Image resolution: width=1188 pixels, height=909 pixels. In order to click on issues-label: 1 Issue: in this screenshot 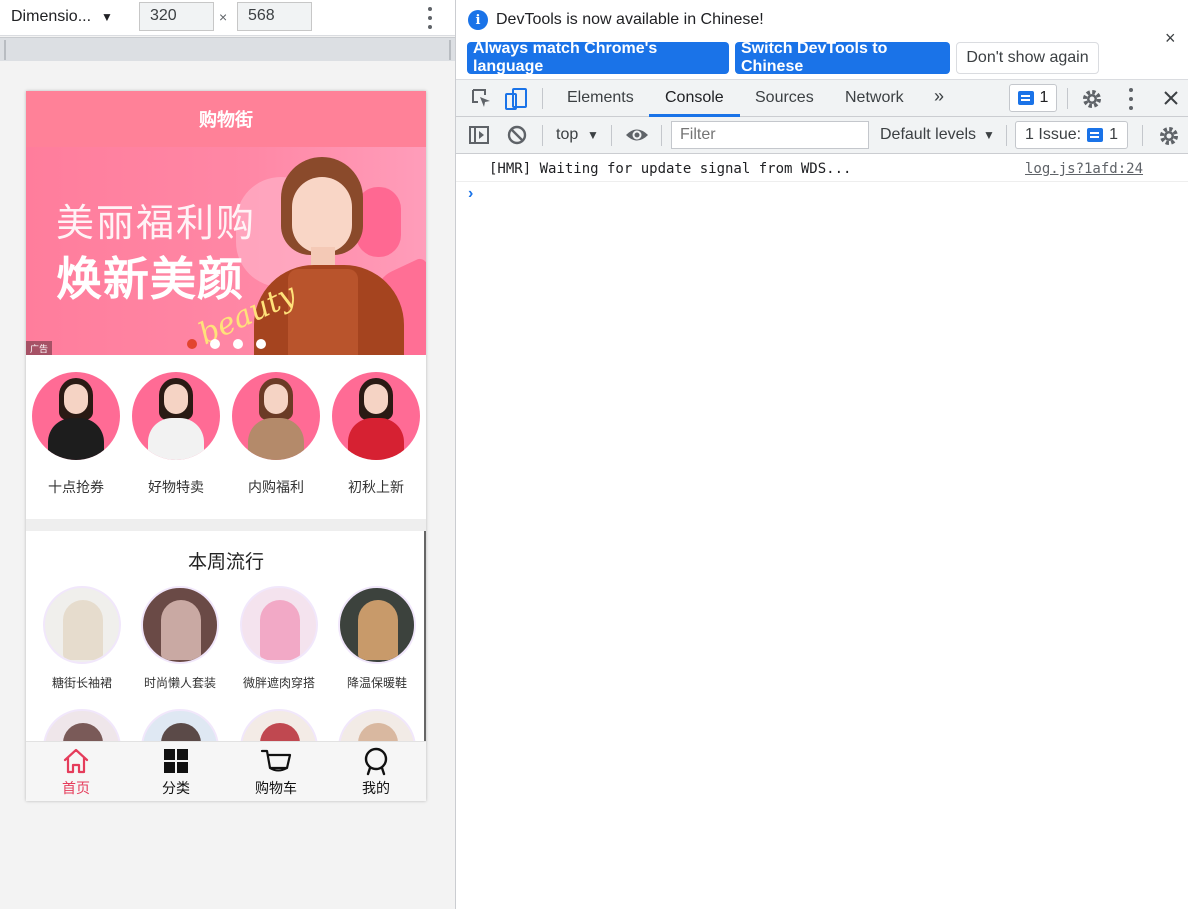, I will do `click(1053, 134)`.